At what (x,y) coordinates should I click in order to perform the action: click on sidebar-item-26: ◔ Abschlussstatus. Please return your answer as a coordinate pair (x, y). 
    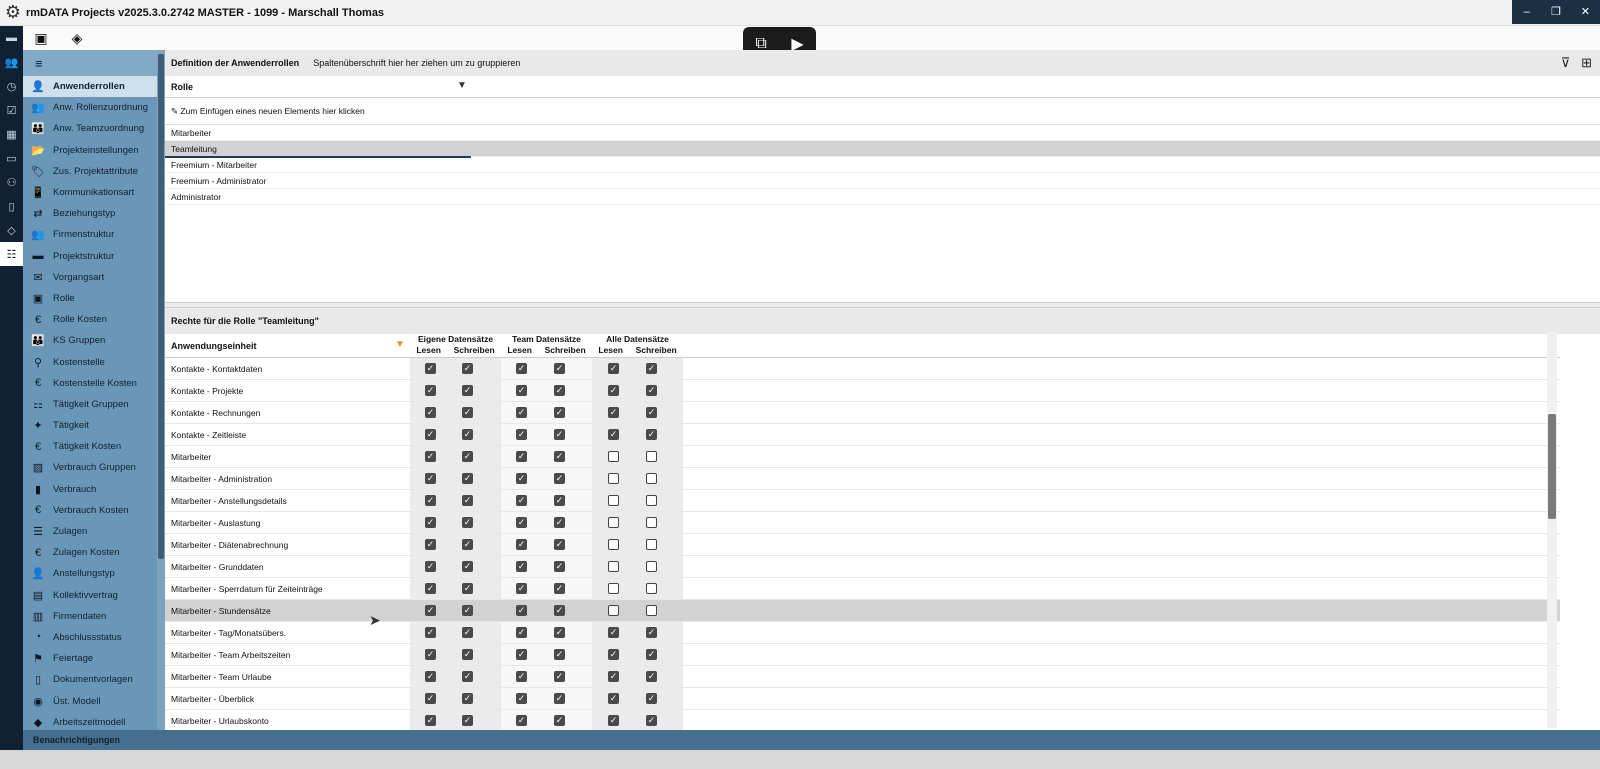
    Looking at the image, I should click on (94, 637).